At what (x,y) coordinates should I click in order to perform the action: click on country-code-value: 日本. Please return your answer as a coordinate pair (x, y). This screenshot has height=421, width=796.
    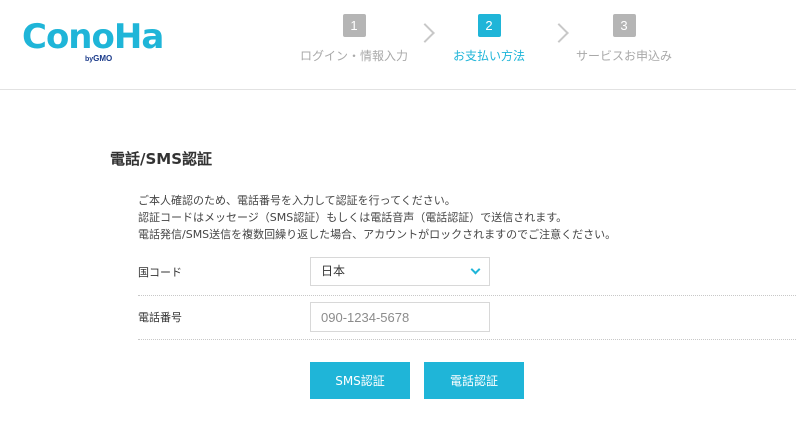
    Looking at the image, I should click on (333, 271).